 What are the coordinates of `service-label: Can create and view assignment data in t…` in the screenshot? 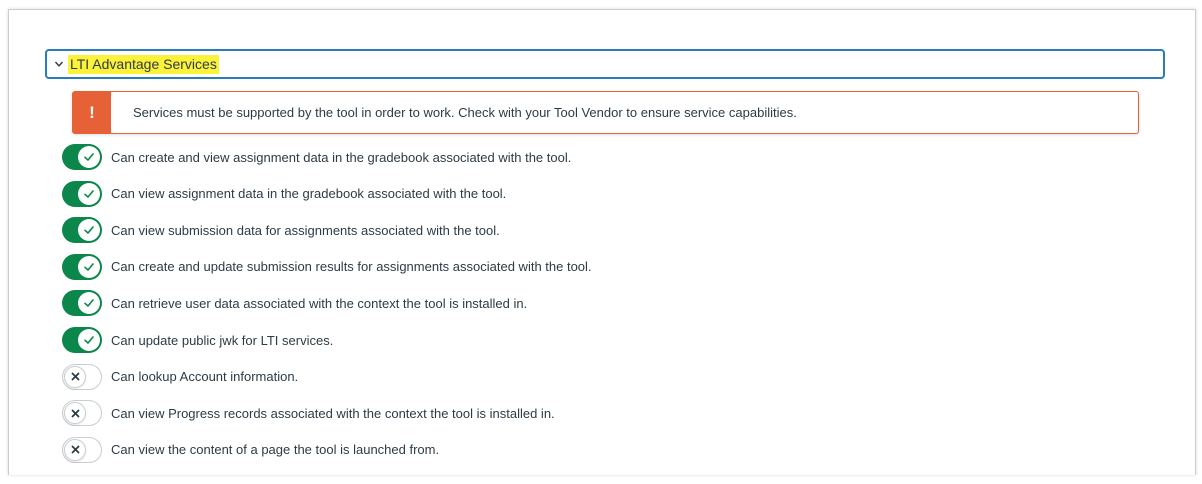 It's located at (341, 157).